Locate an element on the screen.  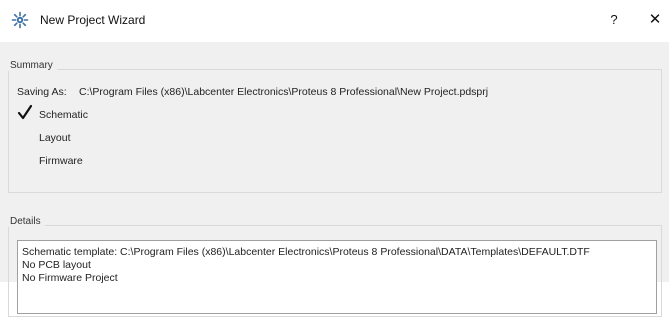
check-mark-icon is located at coordinates (25, 112).